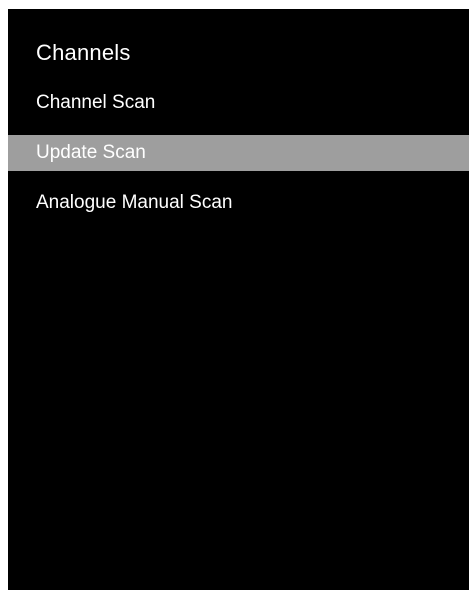 The image size is (469, 590). What do you see at coordinates (91, 152) in the screenshot?
I see `menu-item-label: Update Scan` at bounding box center [91, 152].